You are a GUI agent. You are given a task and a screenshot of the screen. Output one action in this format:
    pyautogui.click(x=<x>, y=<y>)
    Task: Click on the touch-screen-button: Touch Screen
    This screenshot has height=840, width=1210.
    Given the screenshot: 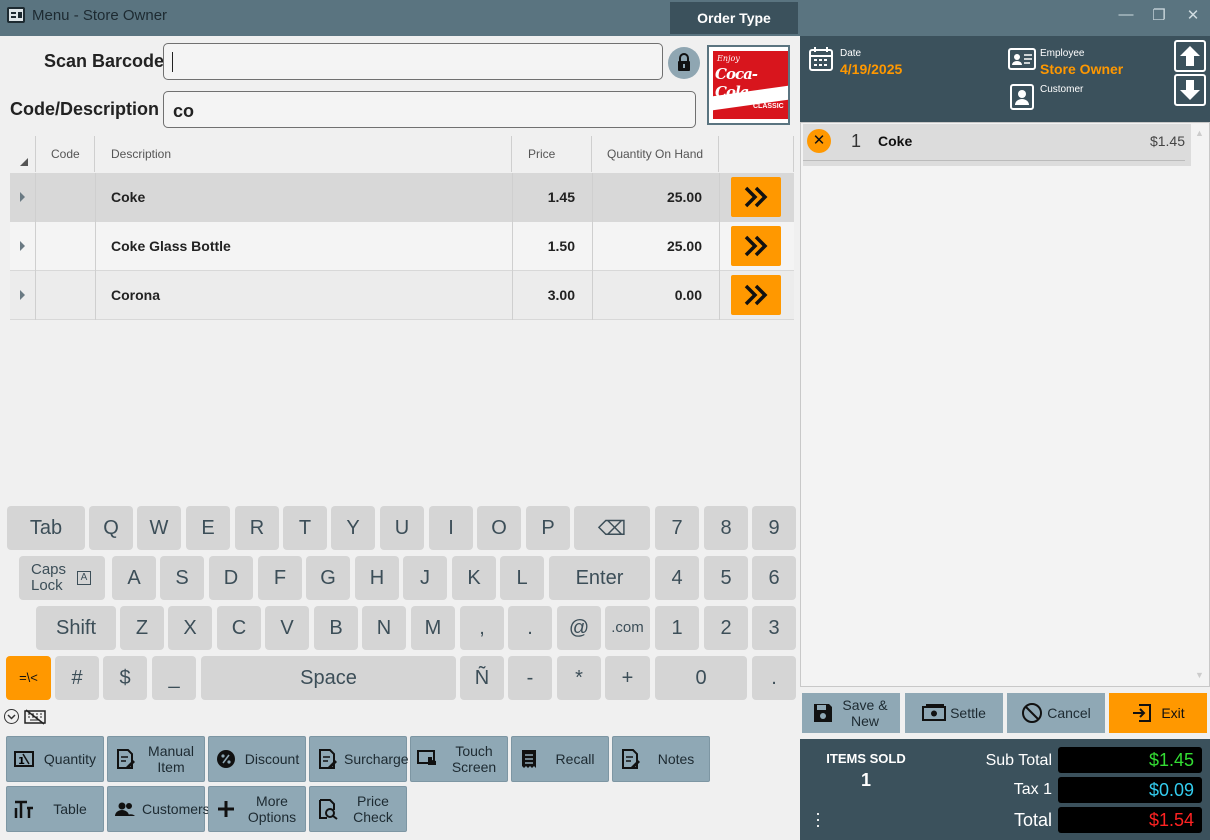 What is the action you would take?
    pyautogui.click(x=459, y=759)
    